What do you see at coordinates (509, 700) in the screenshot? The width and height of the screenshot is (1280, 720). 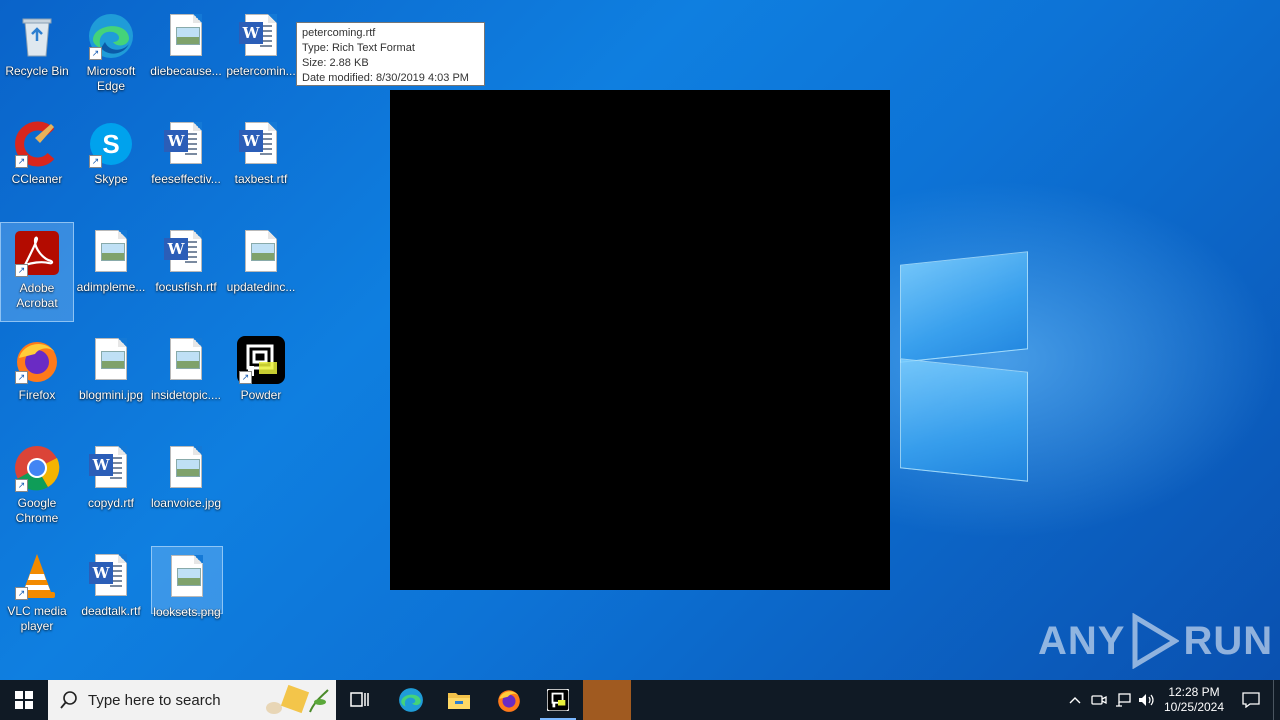 I see `taskbar-firefox` at bounding box center [509, 700].